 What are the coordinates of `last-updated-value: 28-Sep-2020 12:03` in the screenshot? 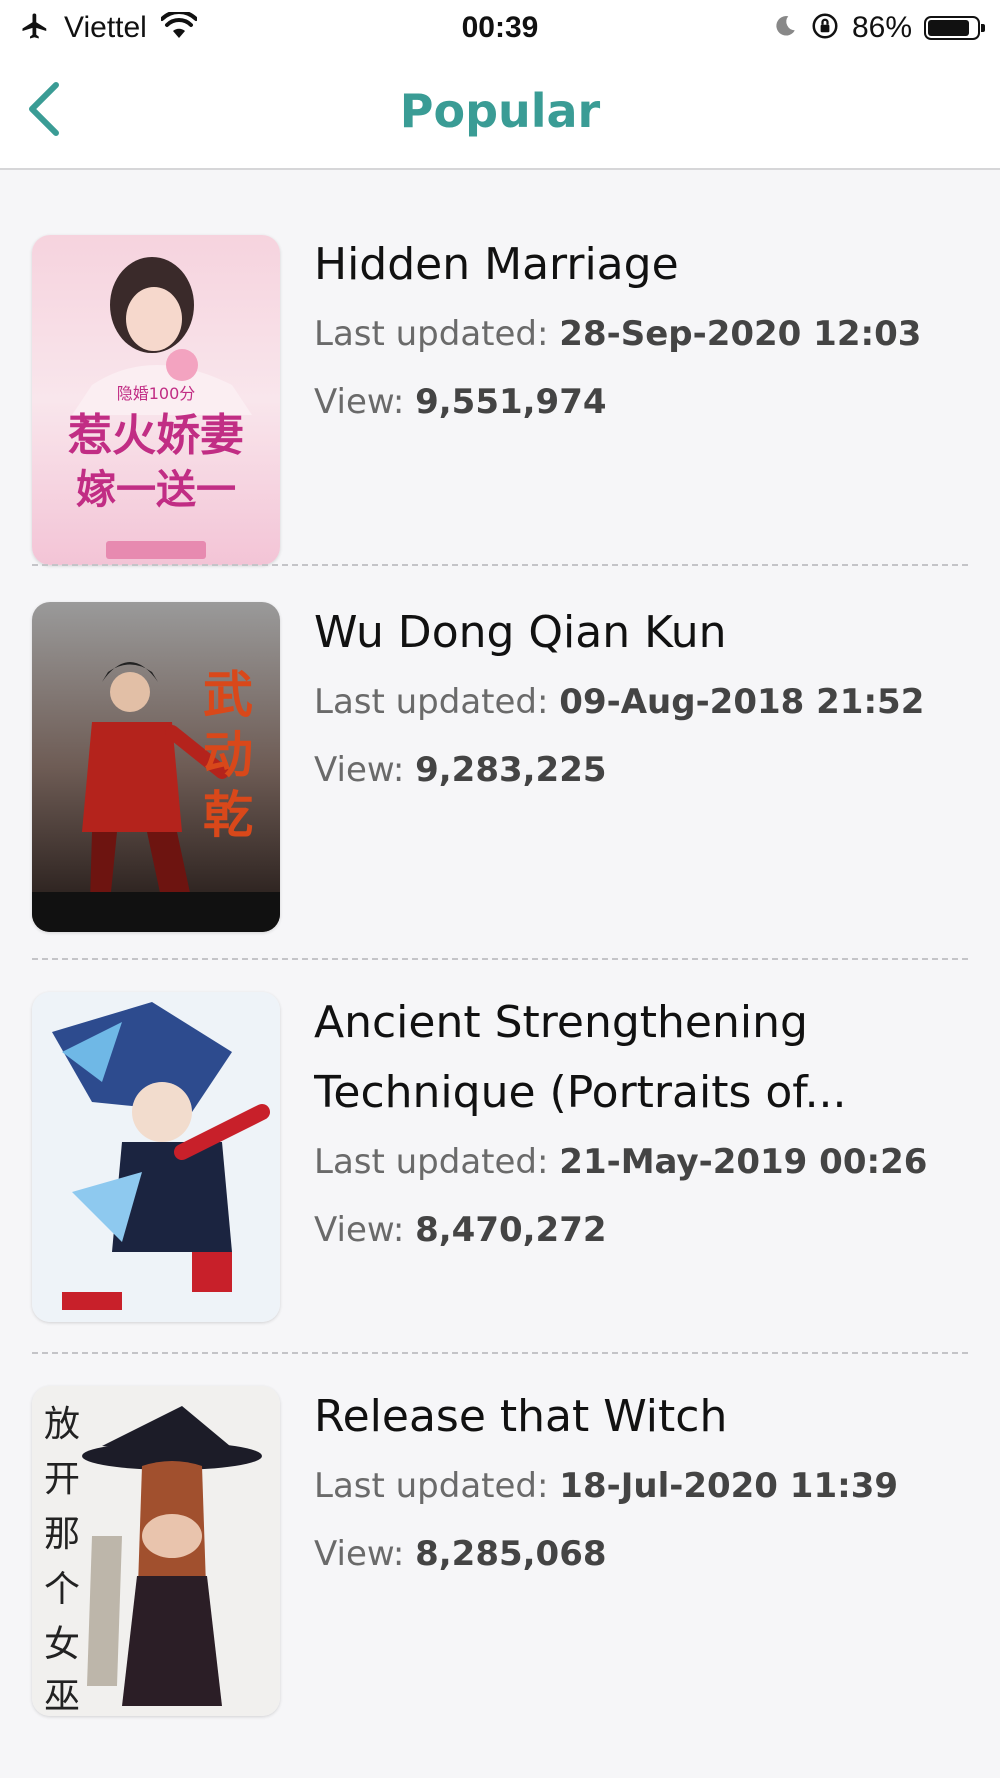 It's located at (740, 334).